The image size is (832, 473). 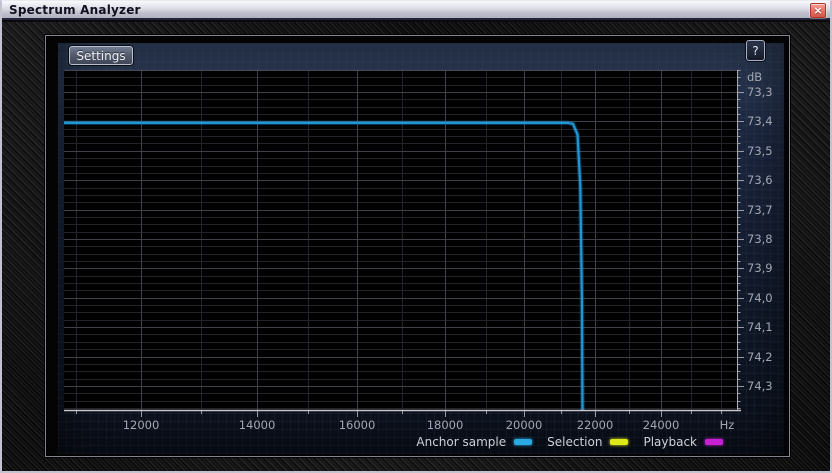 What do you see at coordinates (760, 121) in the screenshot?
I see `svg-text: 73,4` at bounding box center [760, 121].